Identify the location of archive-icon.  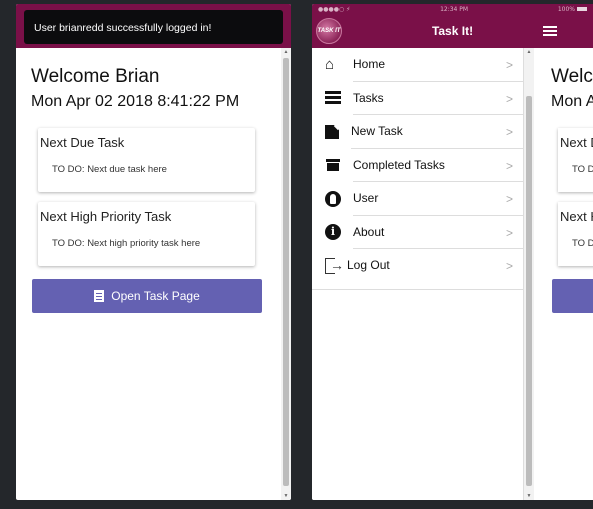
(333, 165).